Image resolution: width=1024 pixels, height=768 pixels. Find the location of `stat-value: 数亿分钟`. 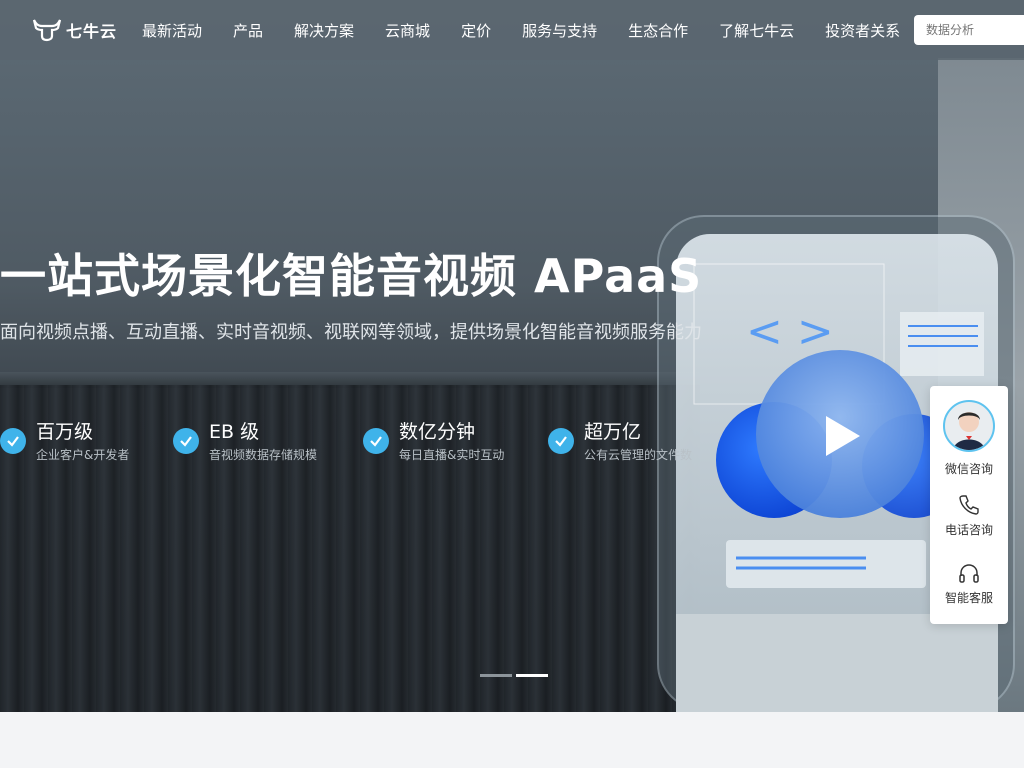

stat-value: 数亿分钟 is located at coordinates (437, 432).